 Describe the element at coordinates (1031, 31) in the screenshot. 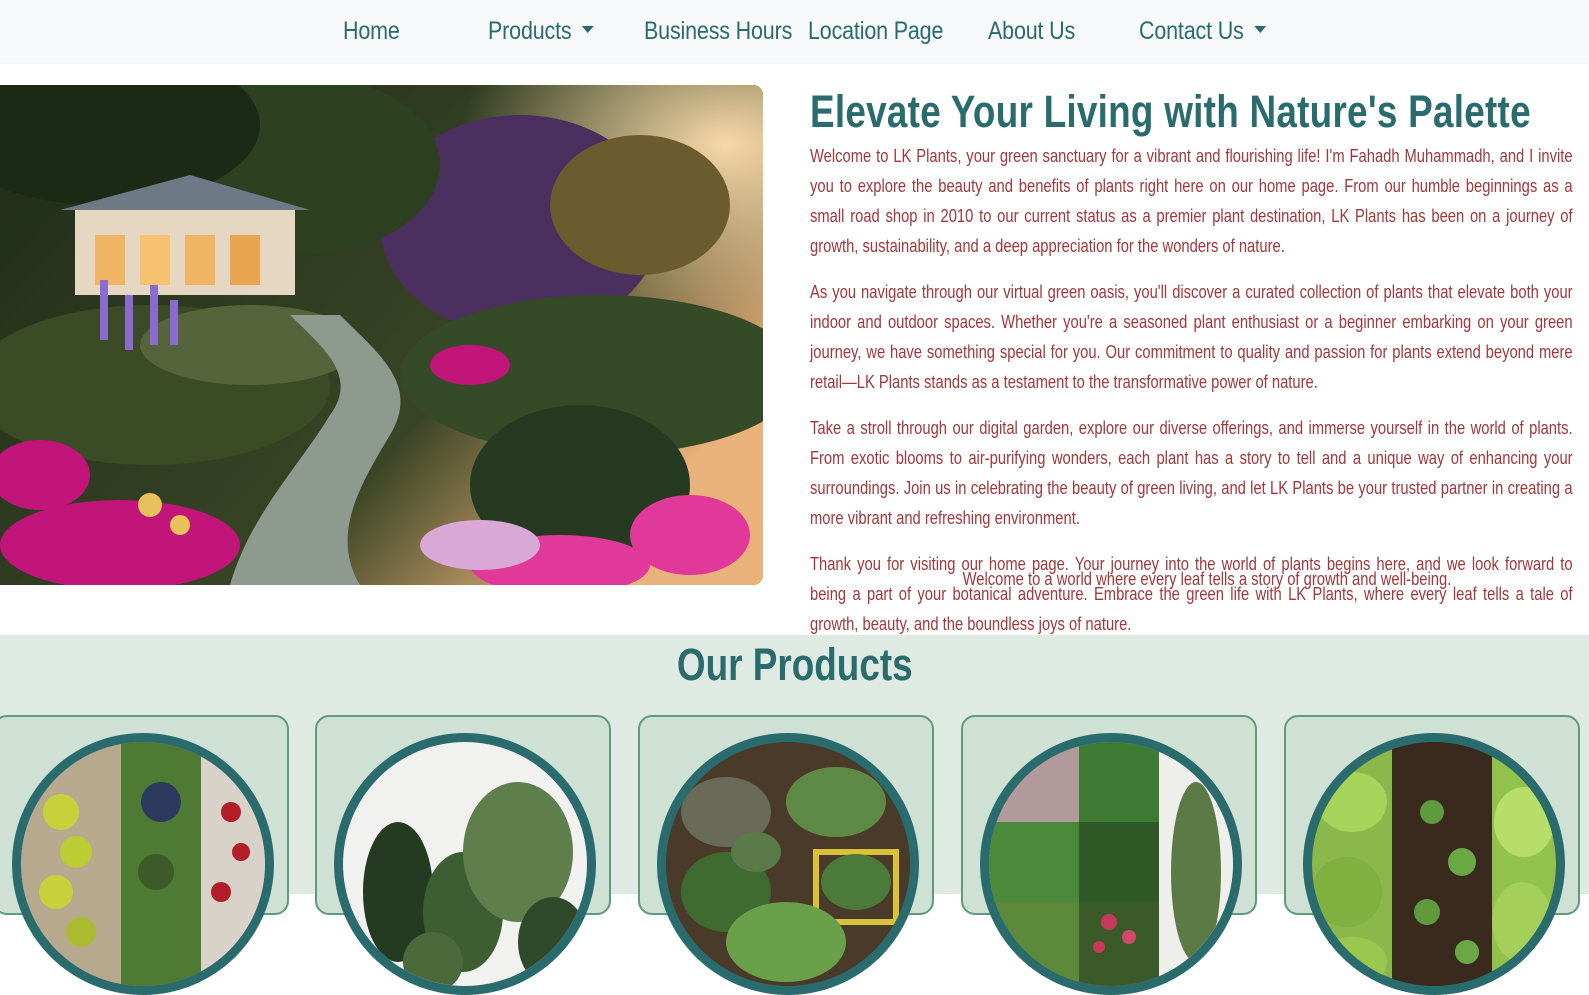

I see `nav-about-us-link: About Us` at that location.